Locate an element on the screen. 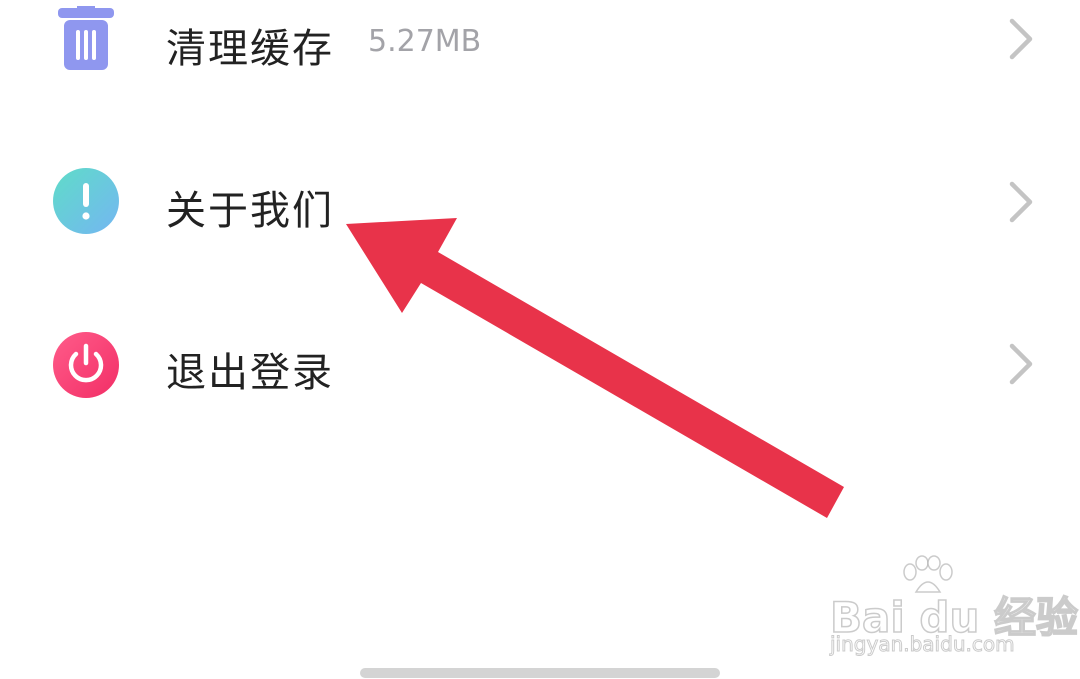  logout-label: 退出登录 is located at coordinates (250, 373).